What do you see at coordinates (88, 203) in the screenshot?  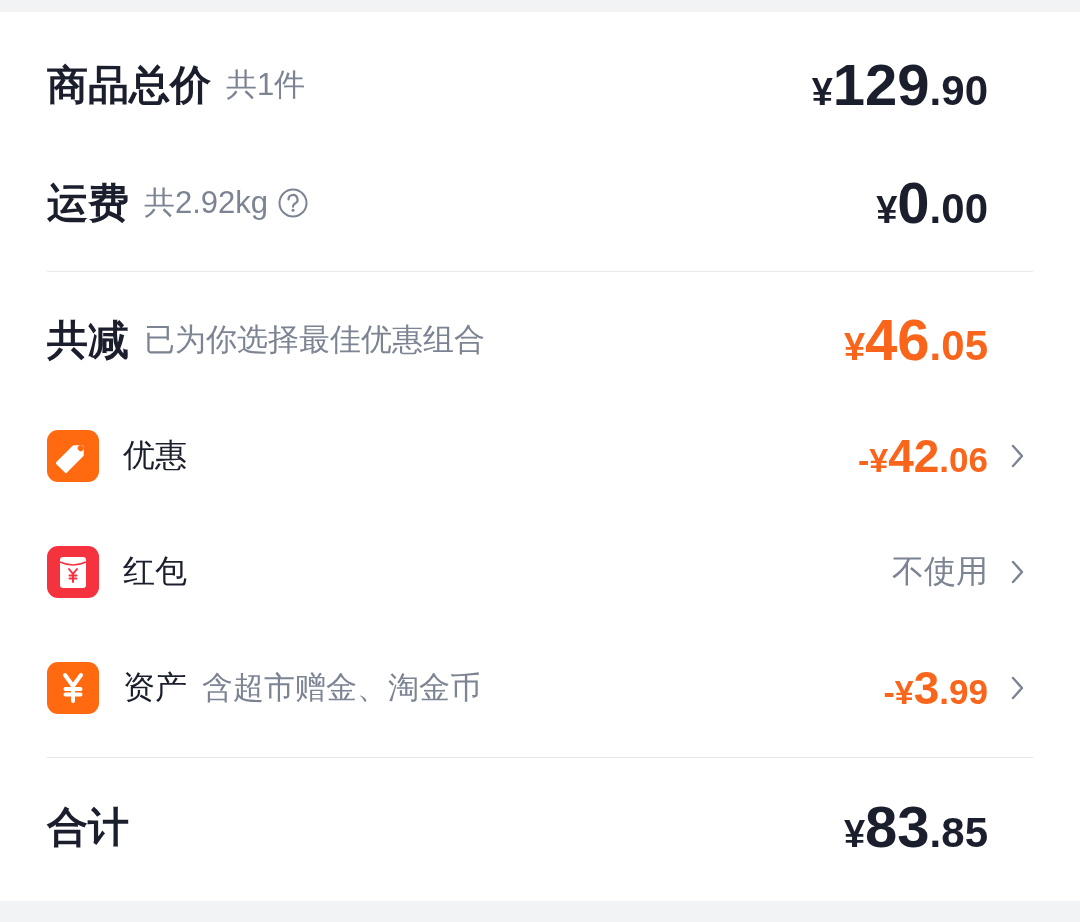 I see `row-title: 运费` at bounding box center [88, 203].